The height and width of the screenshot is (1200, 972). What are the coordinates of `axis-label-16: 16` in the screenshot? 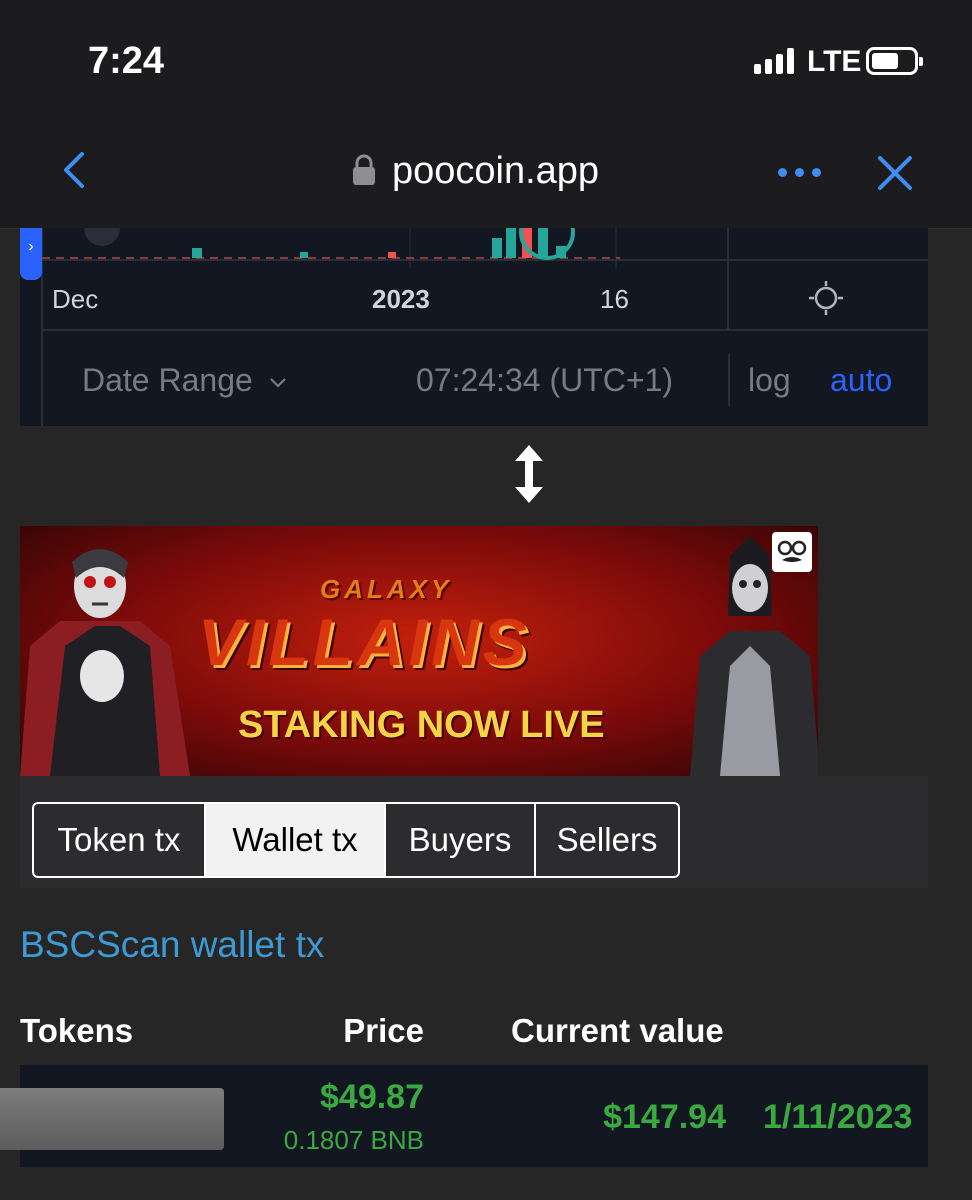 It's located at (614, 299).